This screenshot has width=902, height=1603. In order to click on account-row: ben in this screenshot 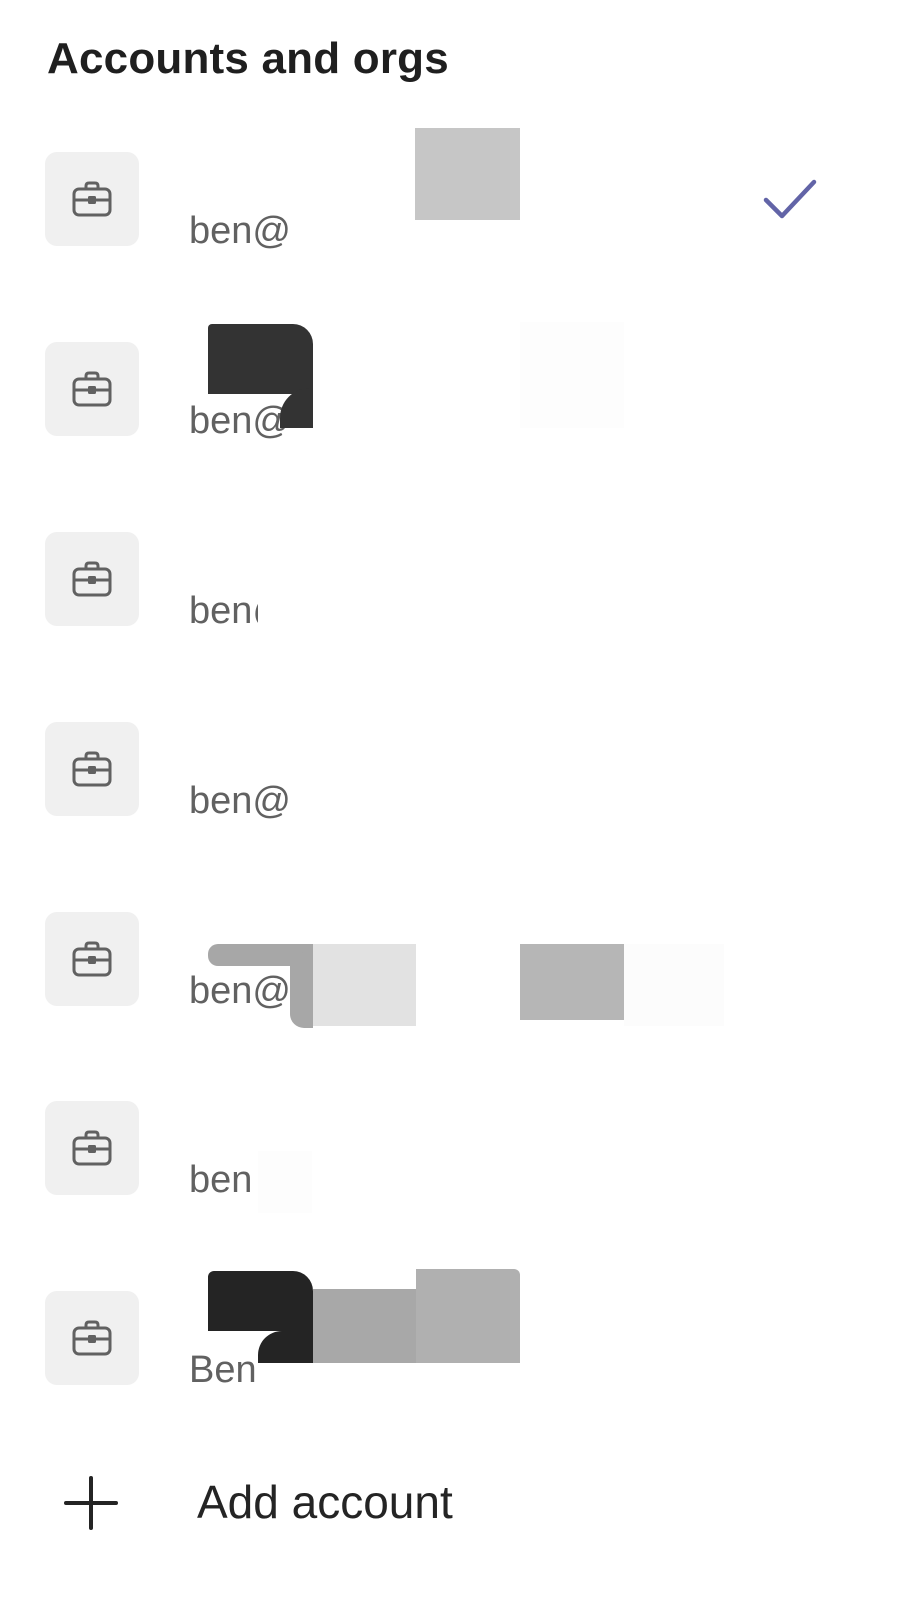, I will do `click(451, 1176)`.